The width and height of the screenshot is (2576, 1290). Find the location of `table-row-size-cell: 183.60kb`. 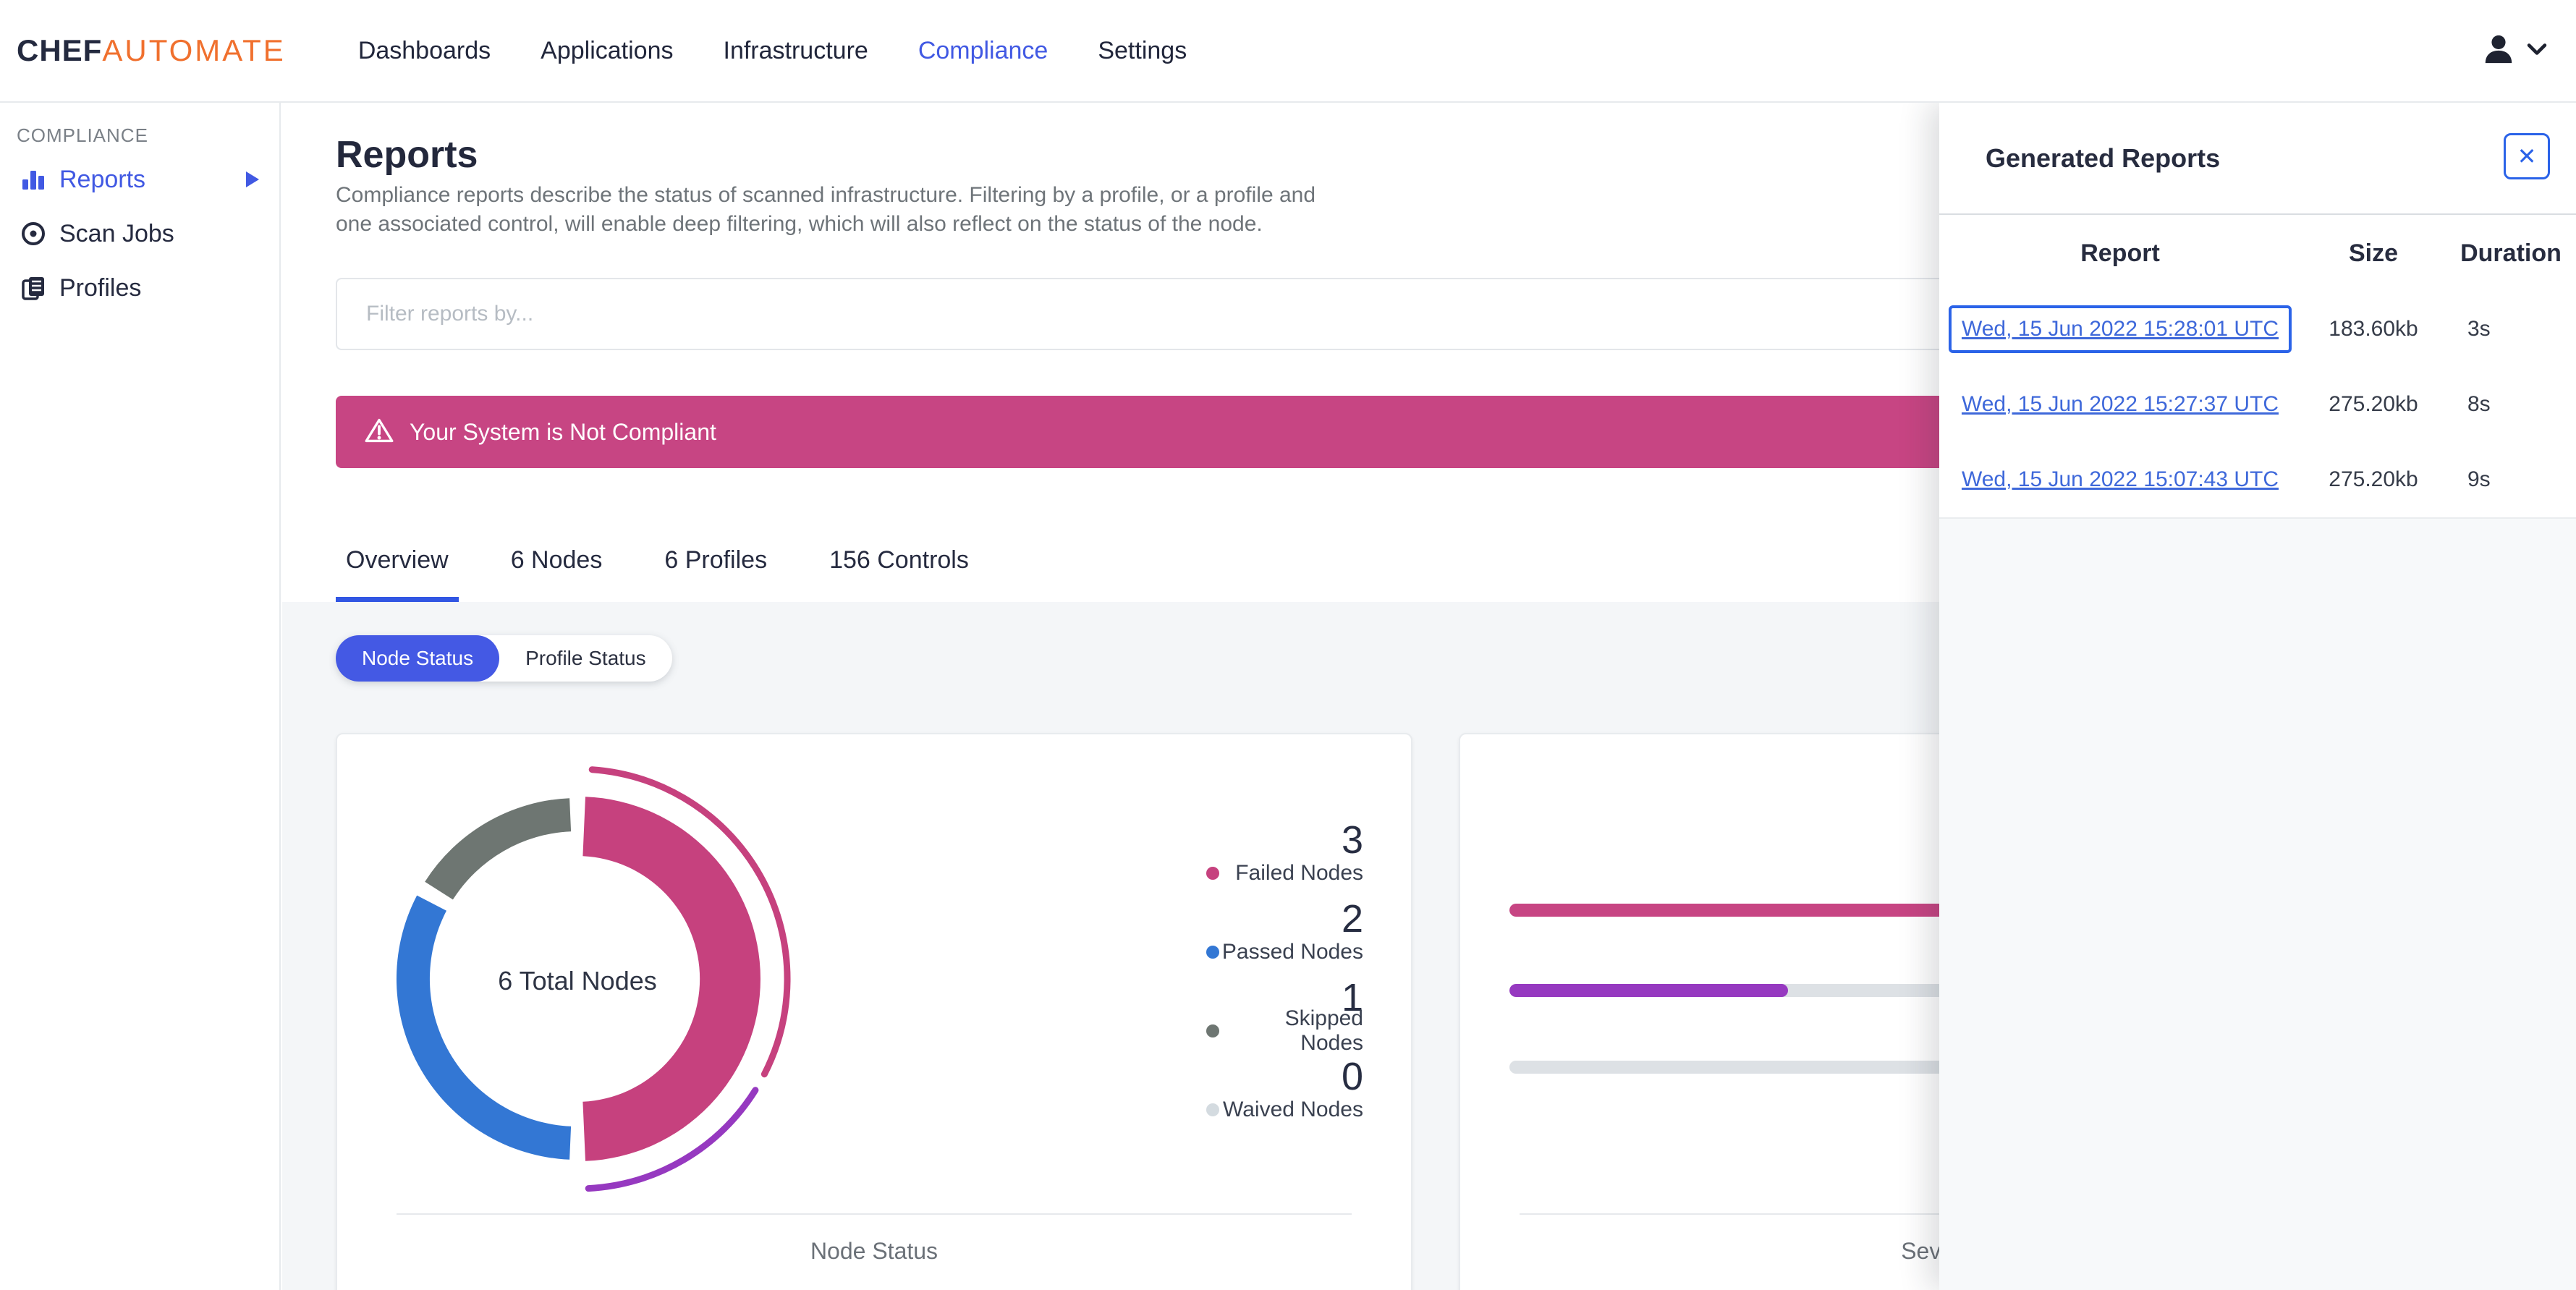

table-row-size-cell: 183.60kb is located at coordinates (2373, 329).